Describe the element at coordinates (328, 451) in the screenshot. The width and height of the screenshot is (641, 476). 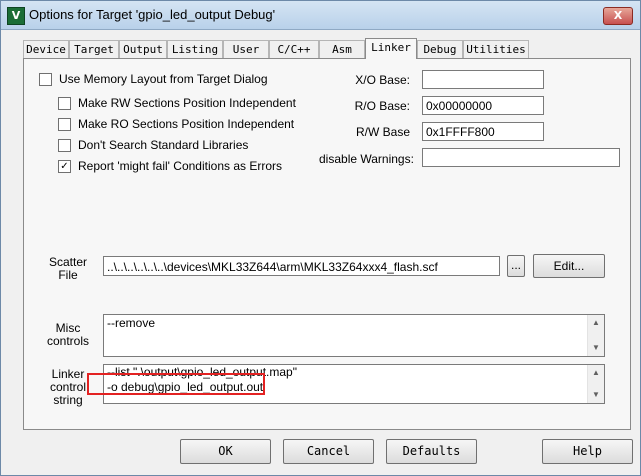
I see `cancel-button: Cancel` at that location.